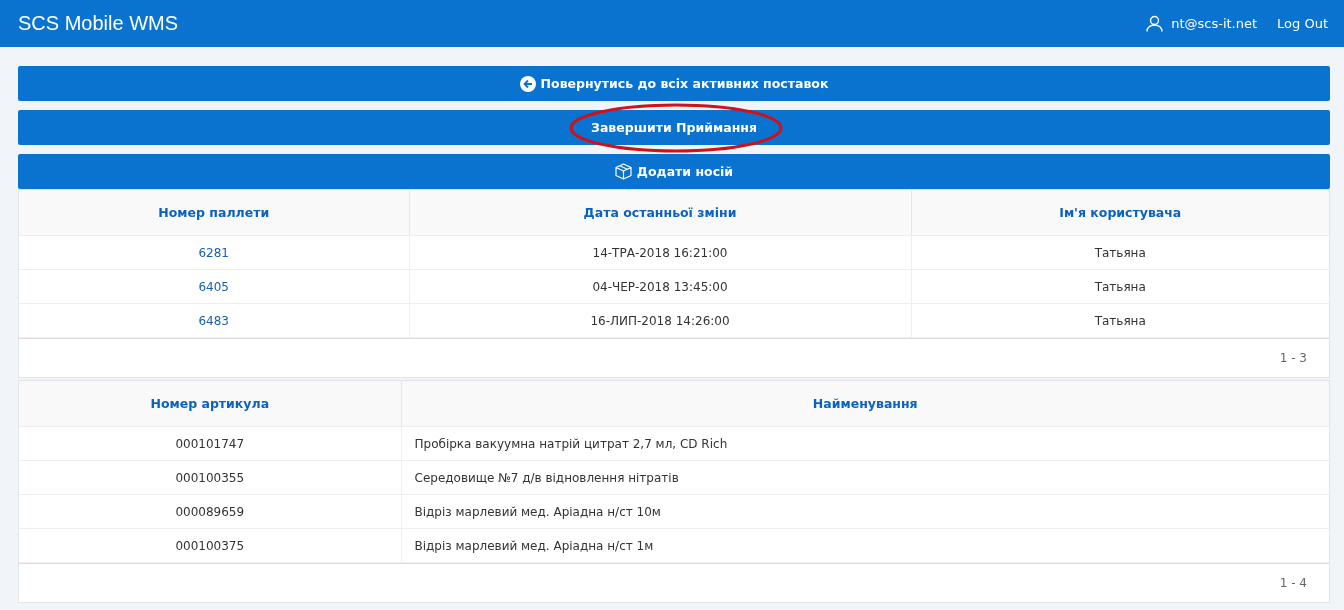 This screenshot has height=610, width=1344. What do you see at coordinates (1120, 213) in the screenshot?
I see `column-header: Ім'я користувача` at bounding box center [1120, 213].